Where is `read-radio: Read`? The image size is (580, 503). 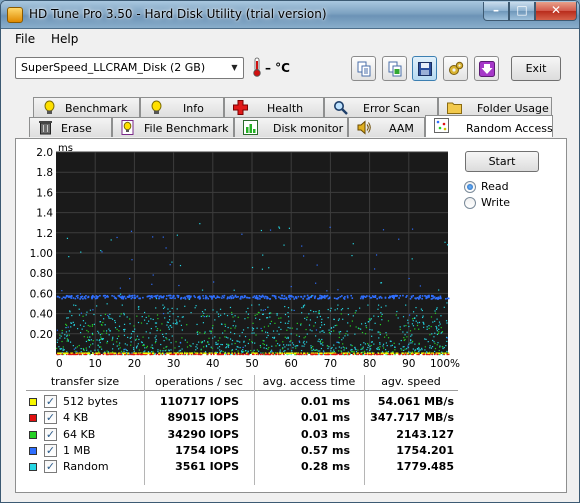
read-radio: Read is located at coordinates (509, 187).